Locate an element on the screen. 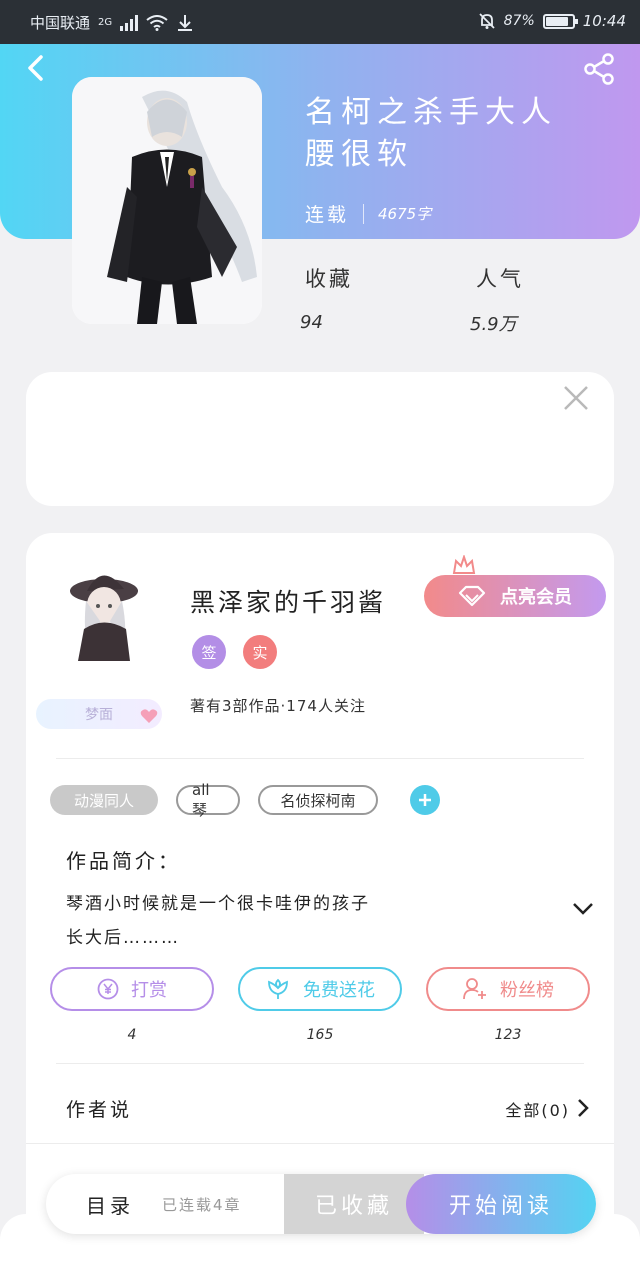 This screenshot has width=640, height=1280. serial-status: 连载 is located at coordinates (327, 215).